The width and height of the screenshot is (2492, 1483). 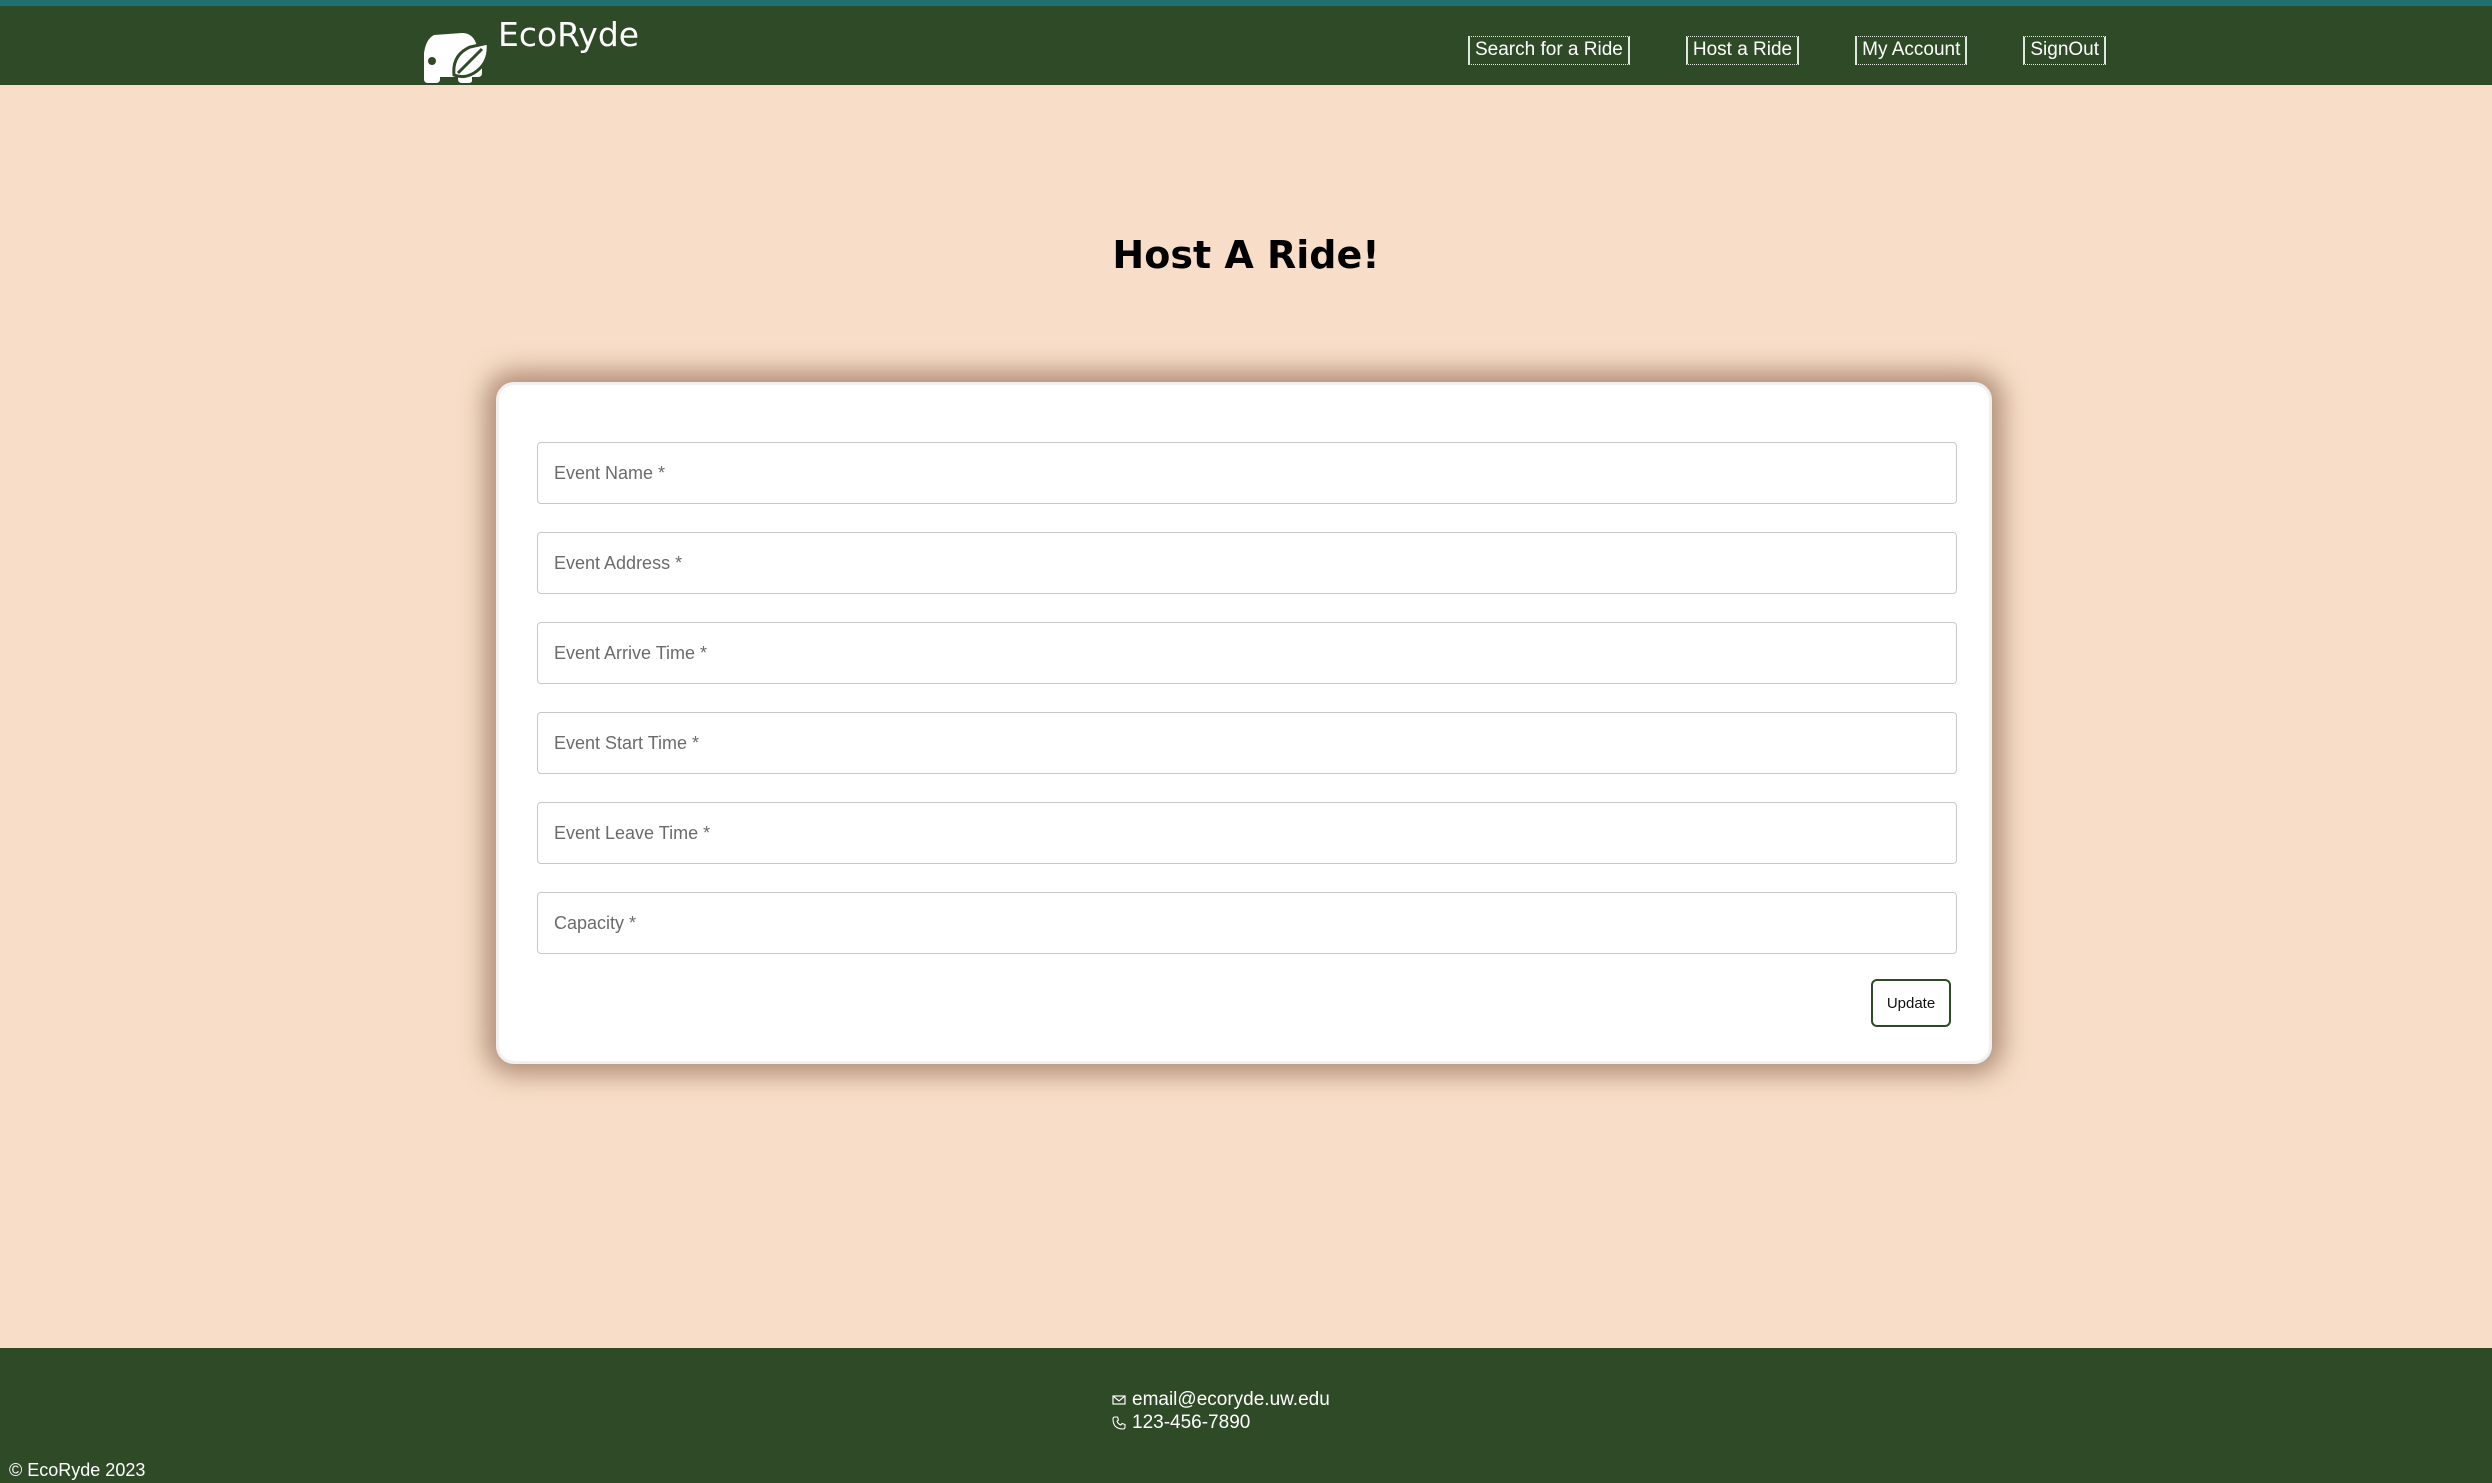 What do you see at coordinates (1119, 1399) in the screenshot?
I see `envelope-icon` at bounding box center [1119, 1399].